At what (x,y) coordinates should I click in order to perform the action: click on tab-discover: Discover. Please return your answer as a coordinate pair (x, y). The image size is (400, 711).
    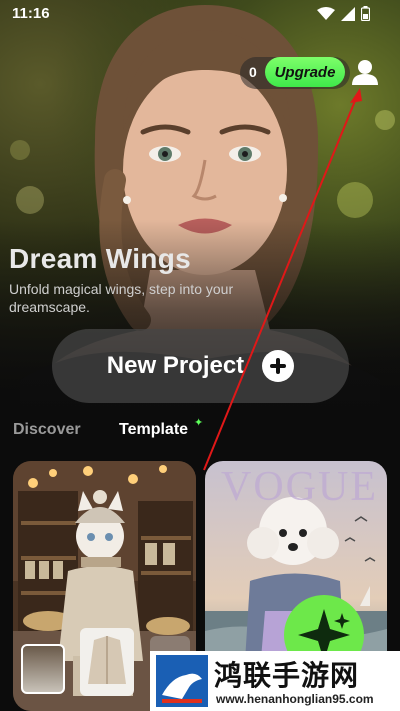
    Looking at the image, I should click on (47, 430).